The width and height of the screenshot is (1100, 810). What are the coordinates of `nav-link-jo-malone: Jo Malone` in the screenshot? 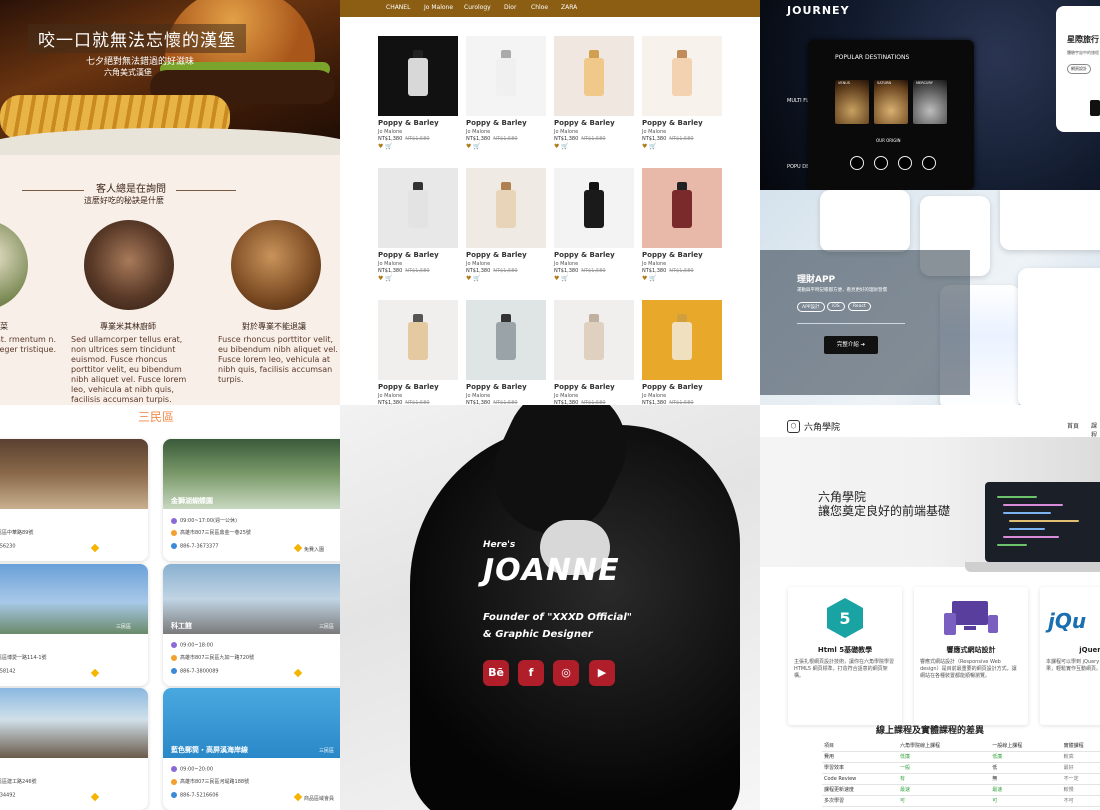 It's located at (438, 7).